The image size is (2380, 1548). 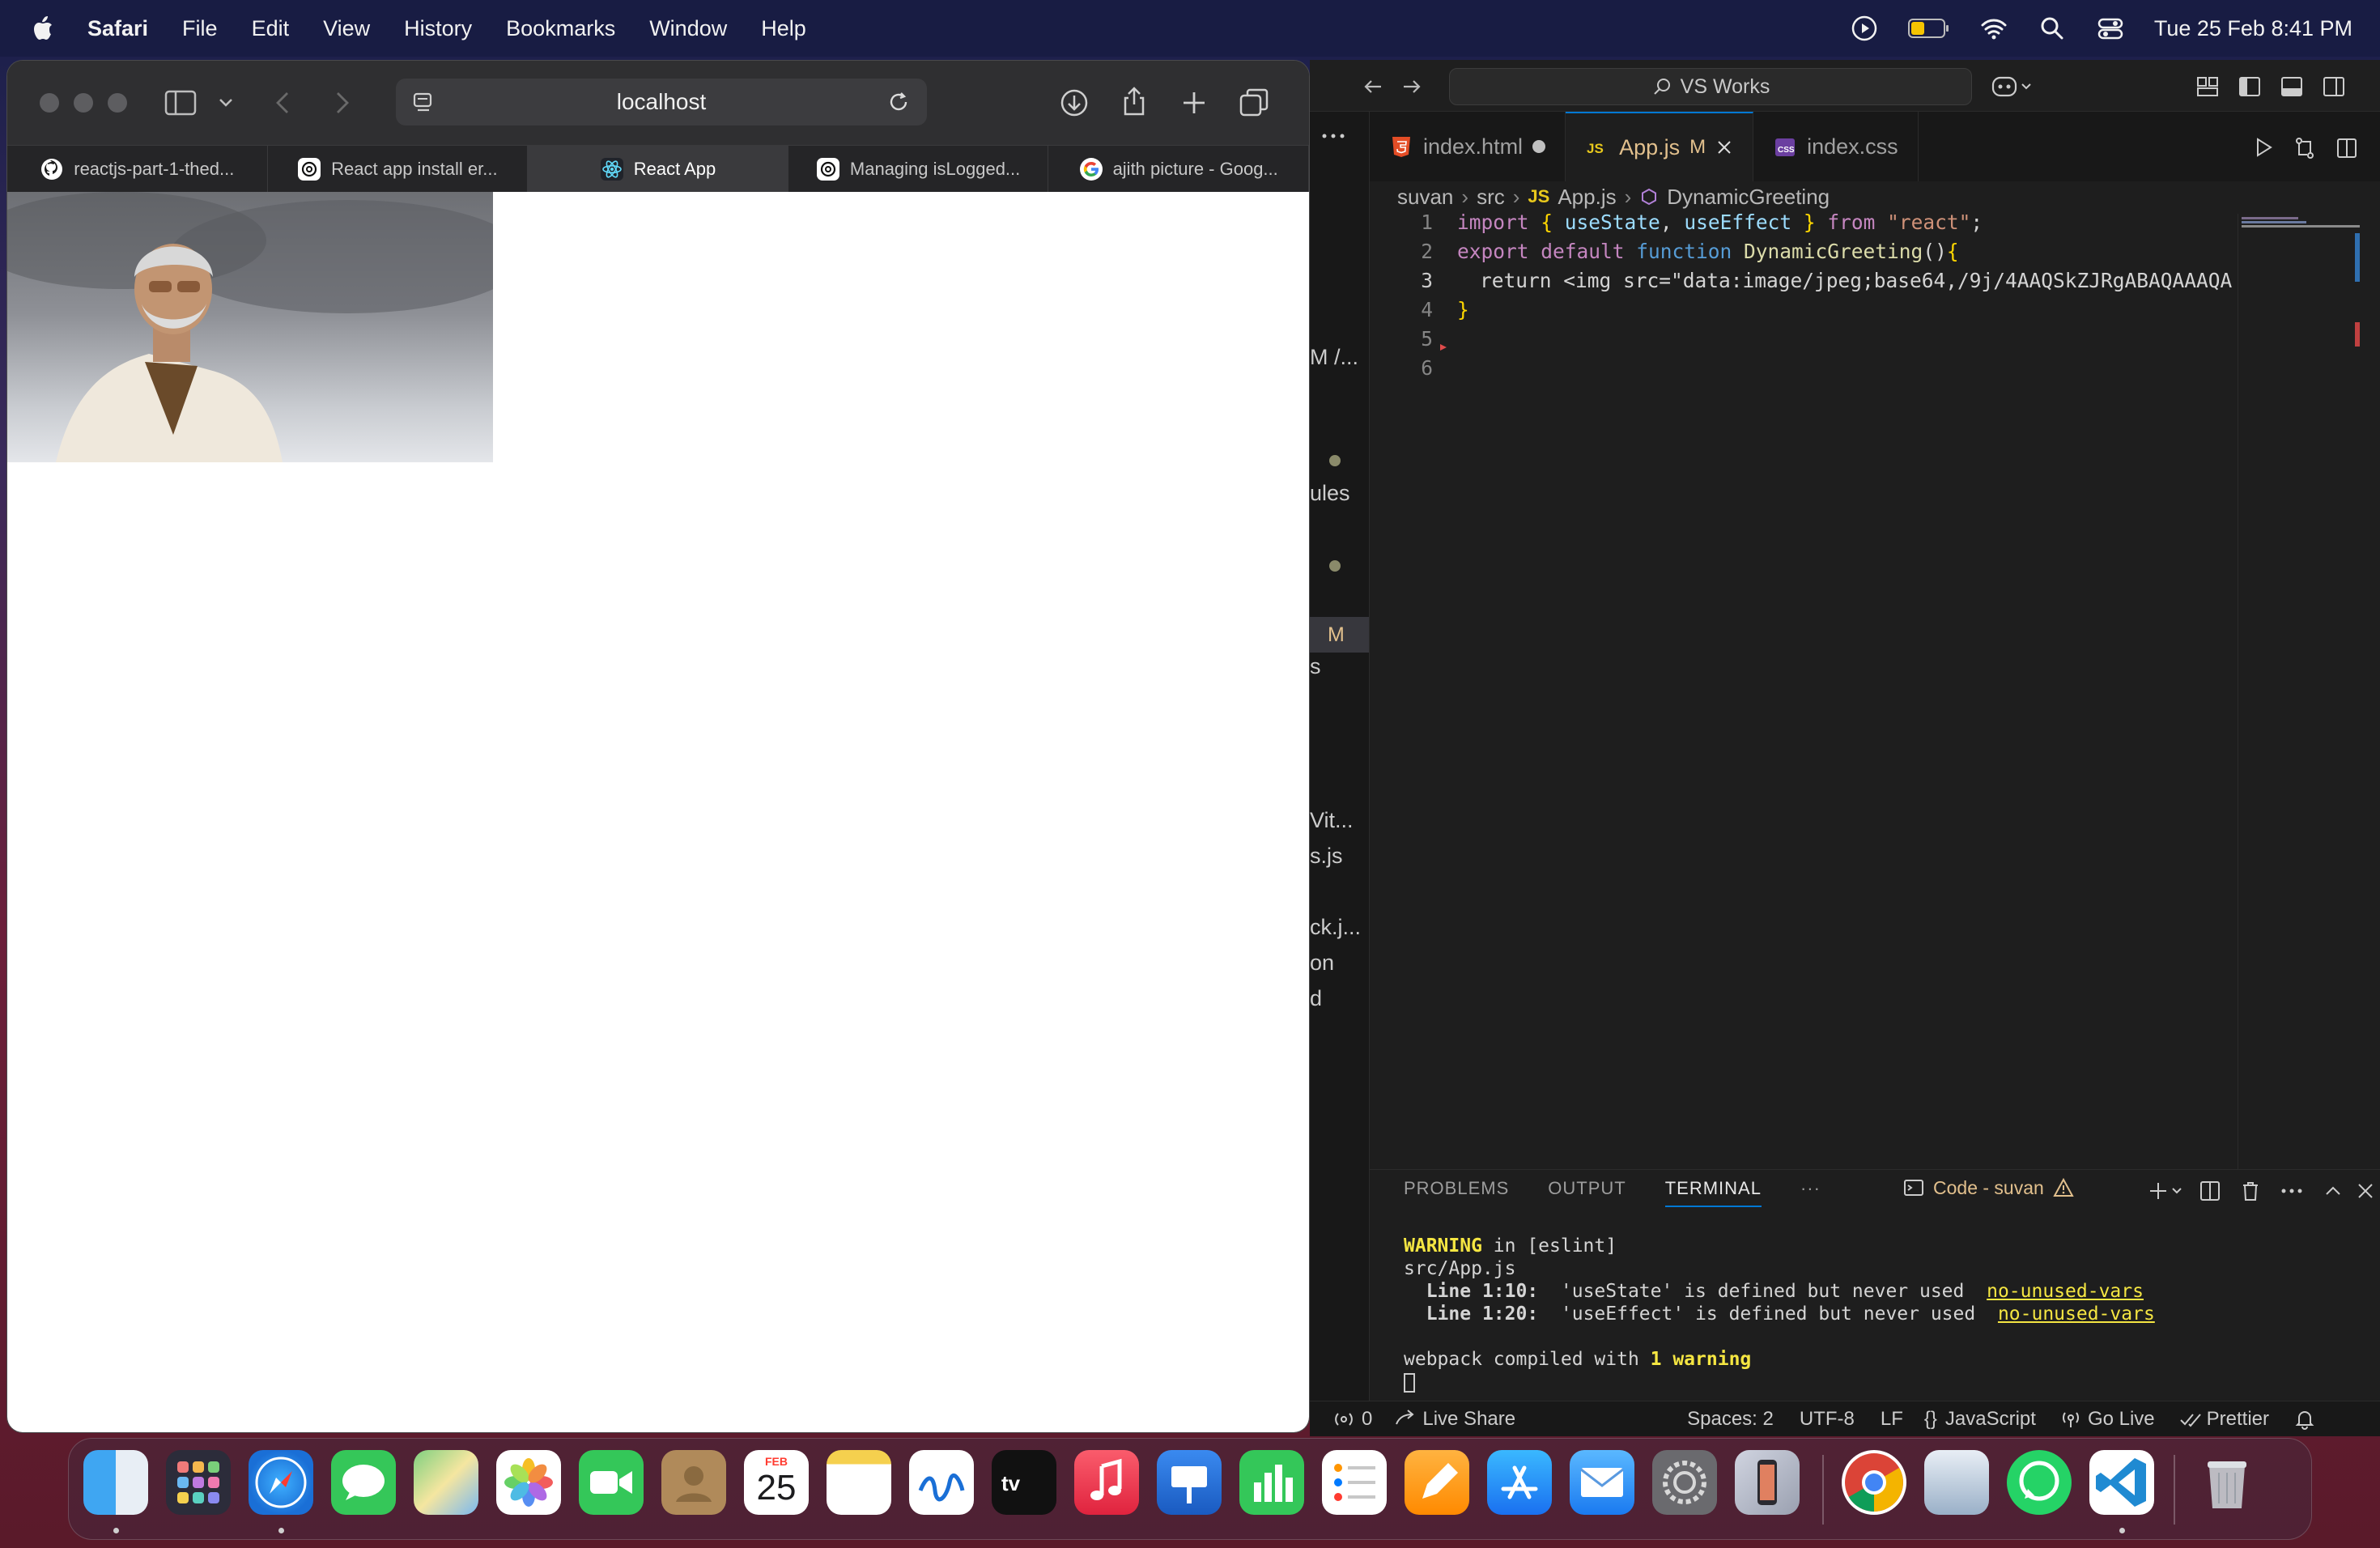 I want to click on go-live-button: Go Live, so click(x=2122, y=1420).